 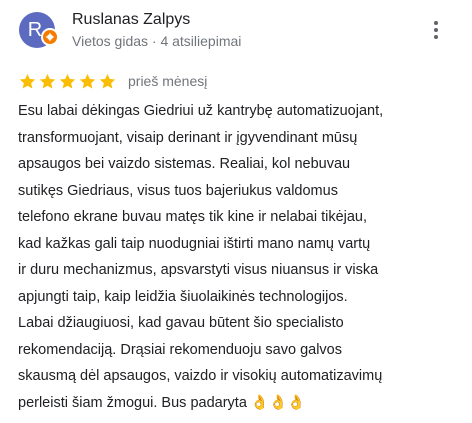 What do you see at coordinates (168, 81) in the screenshot?
I see `review-date: prieš mėnesį` at bounding box center [168, 81].